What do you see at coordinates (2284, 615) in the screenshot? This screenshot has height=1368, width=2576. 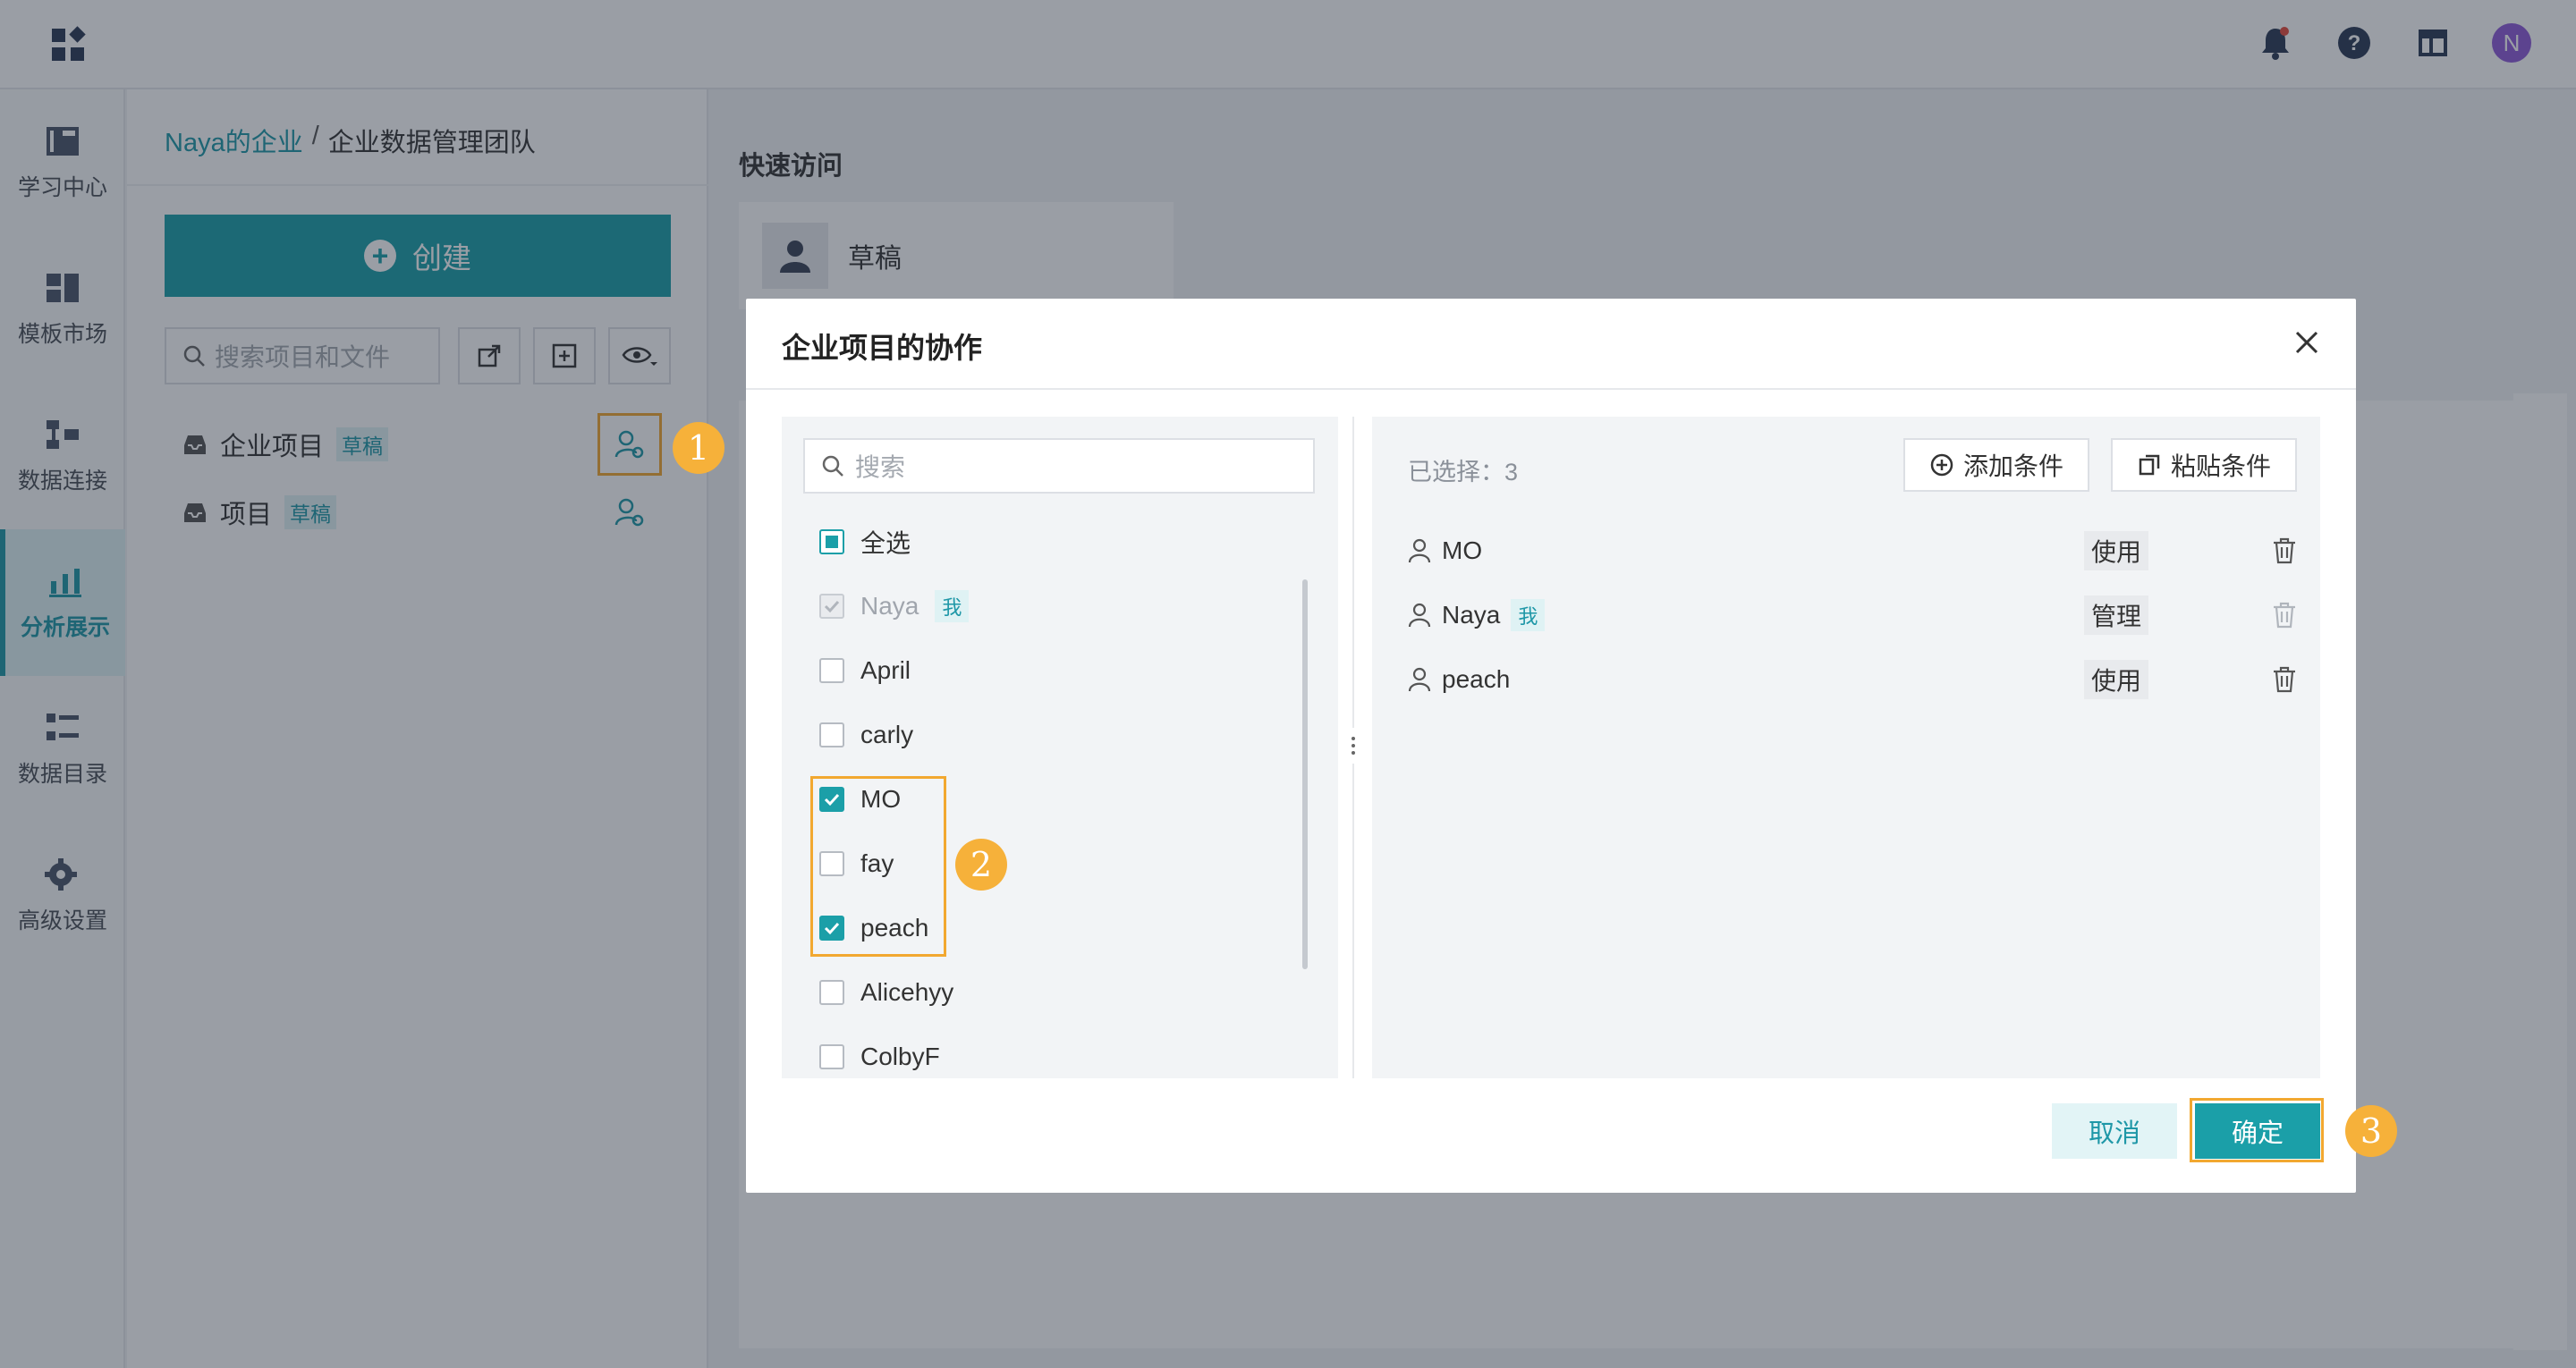 I see `trash-icon-disabled` at bounding box center [2284, 615].